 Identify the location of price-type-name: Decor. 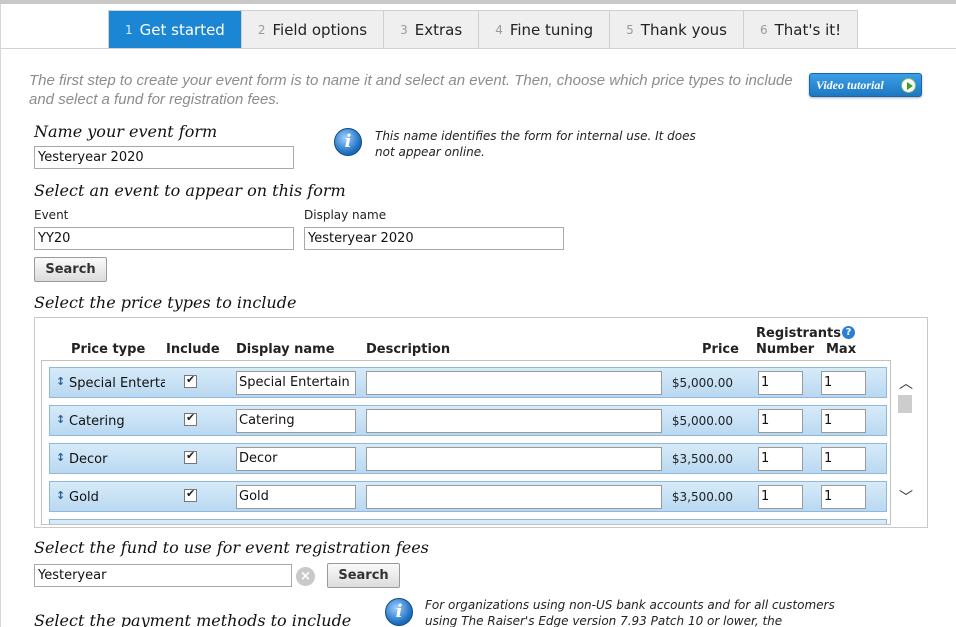
(88, 459).